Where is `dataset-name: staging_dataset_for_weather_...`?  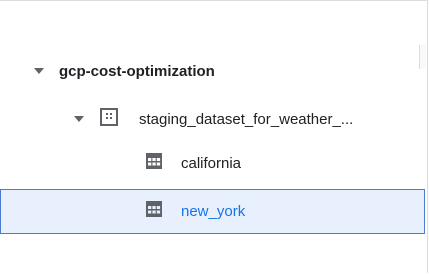 dataset-name: staging_dataset_for_weather_... is located at coordinates (246, 119).